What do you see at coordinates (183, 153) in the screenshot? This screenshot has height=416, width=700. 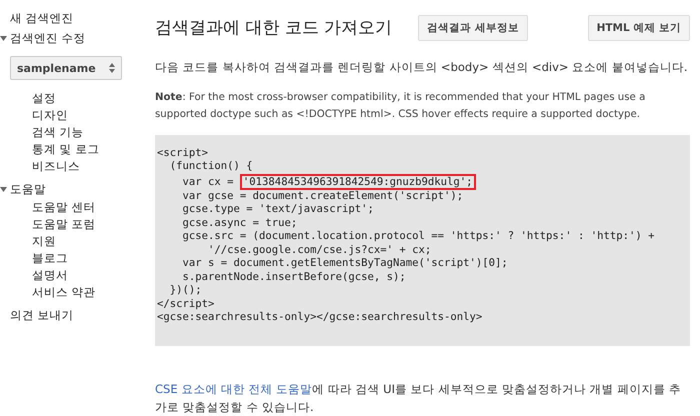 I see `code-line: <script>` at bounding box center [183, 153].